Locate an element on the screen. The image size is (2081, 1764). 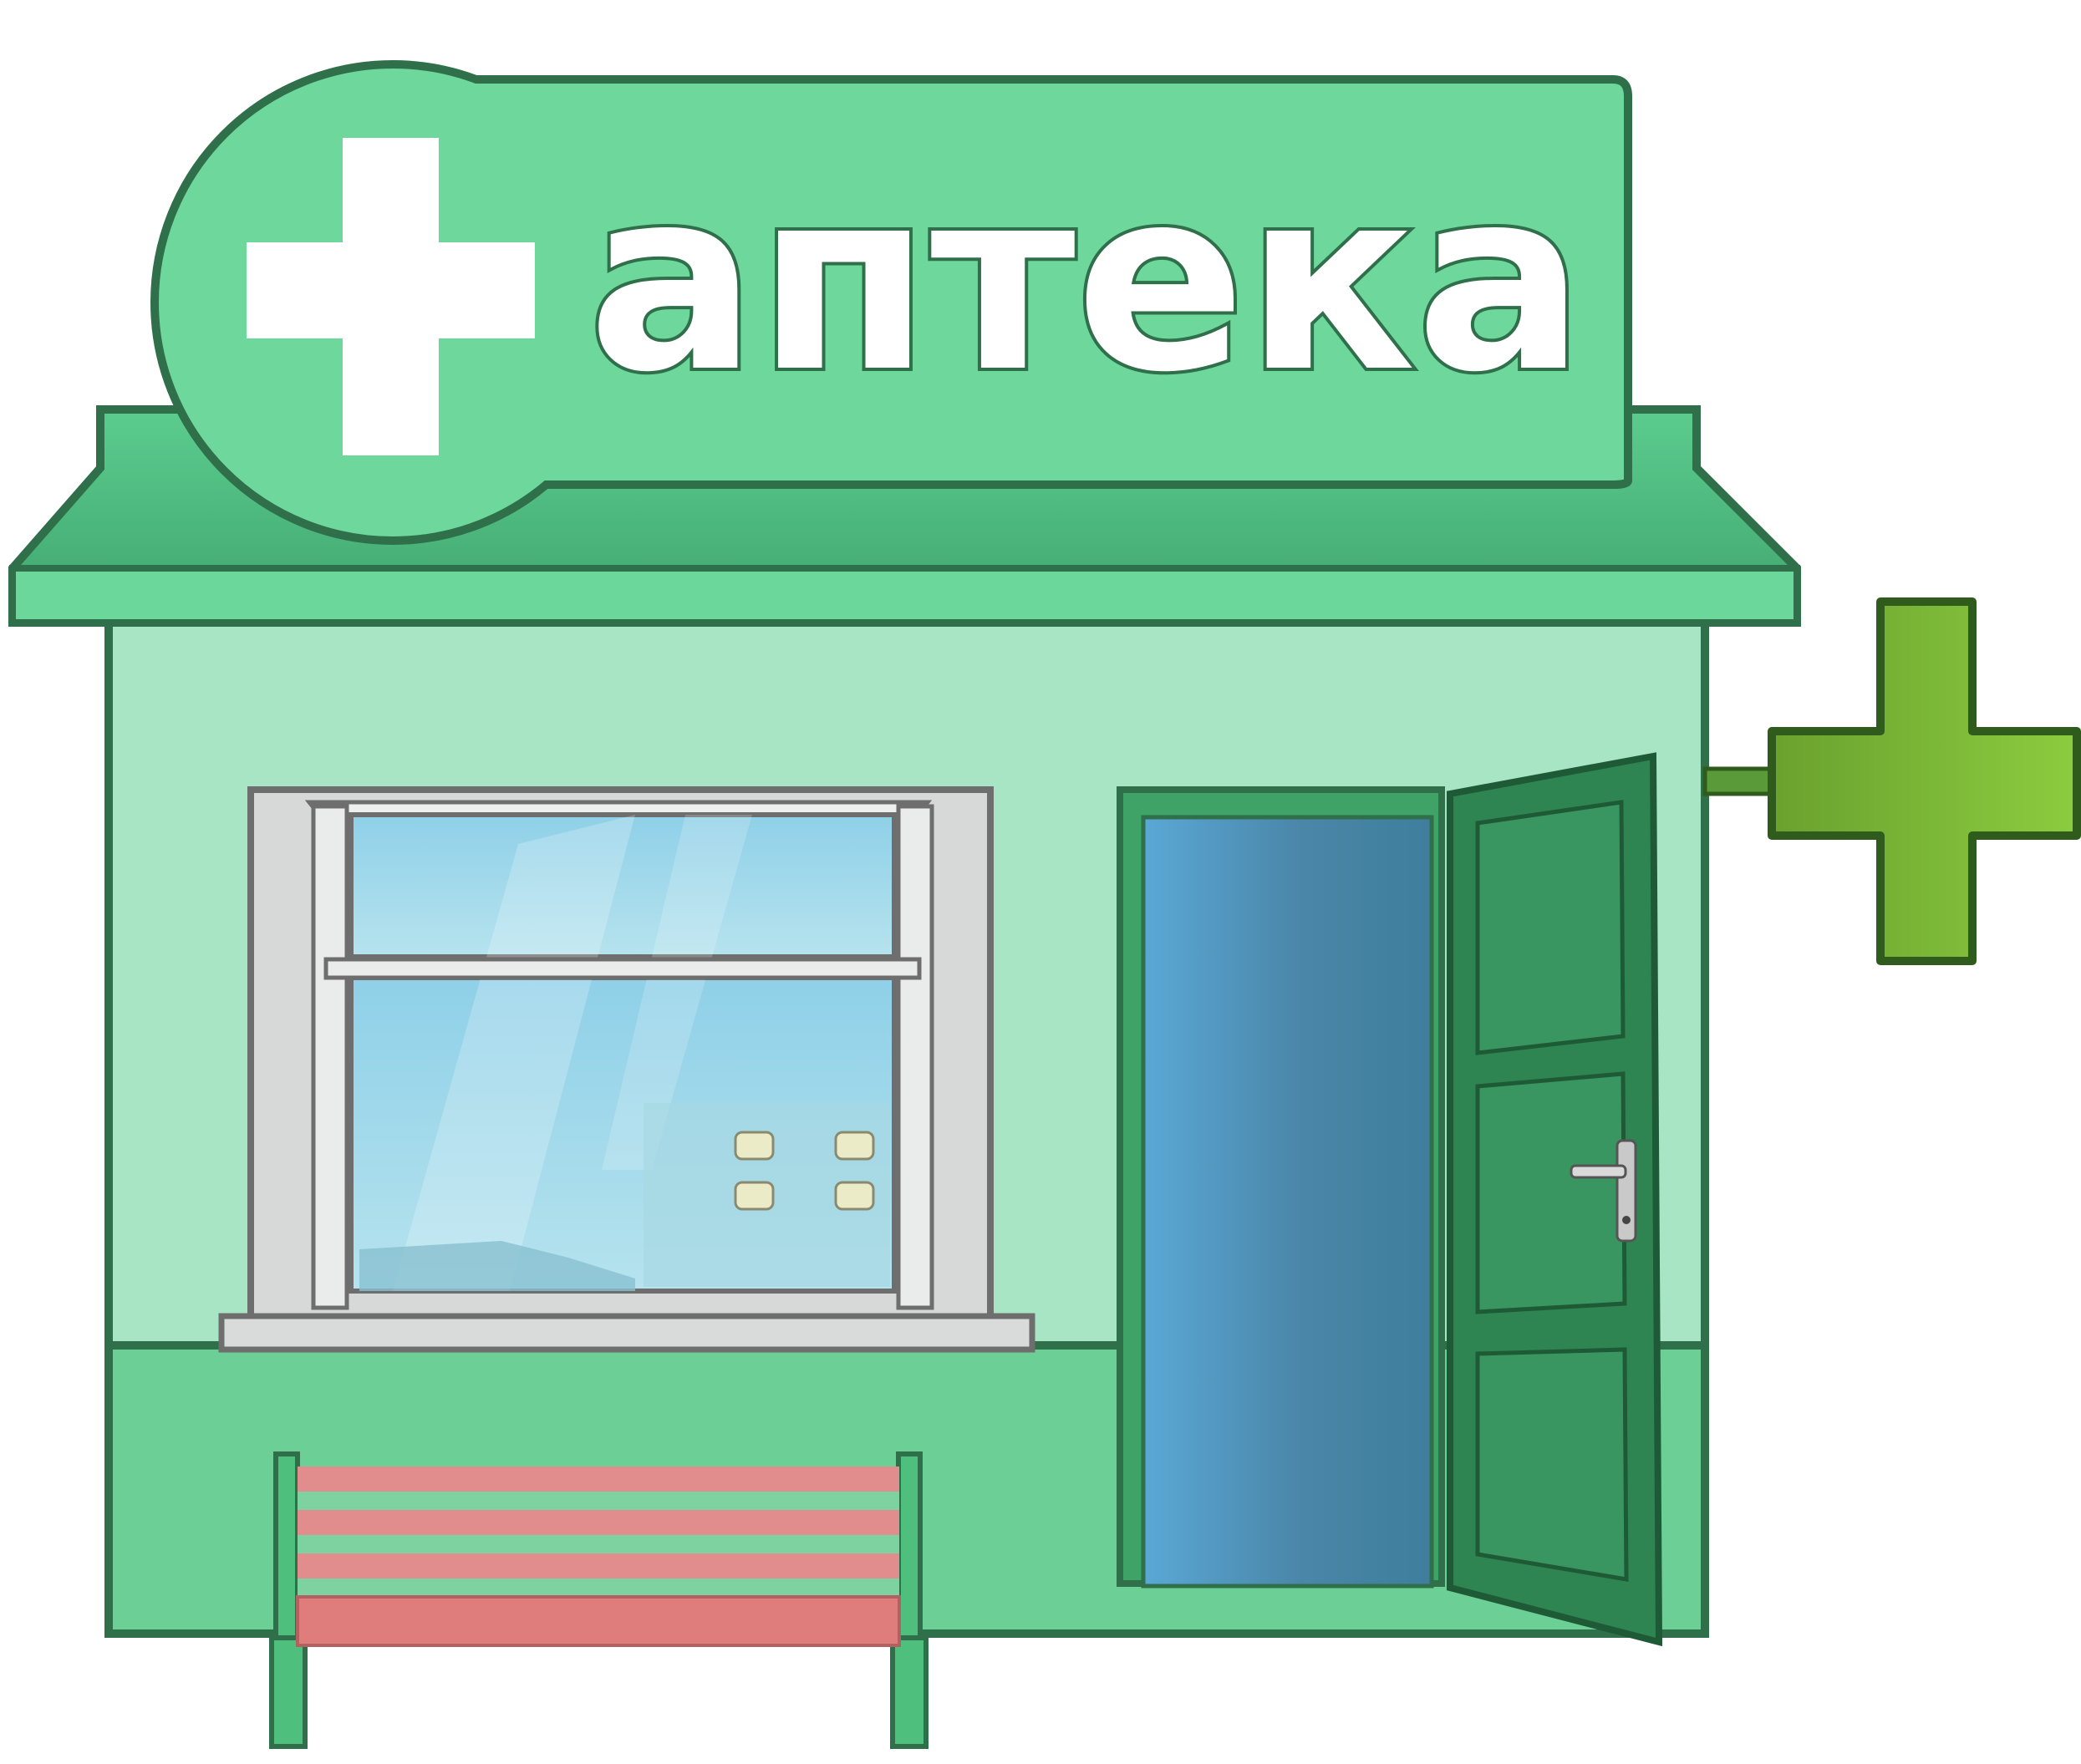
hanging-cross-sign is located at coordinates (1892, 781).